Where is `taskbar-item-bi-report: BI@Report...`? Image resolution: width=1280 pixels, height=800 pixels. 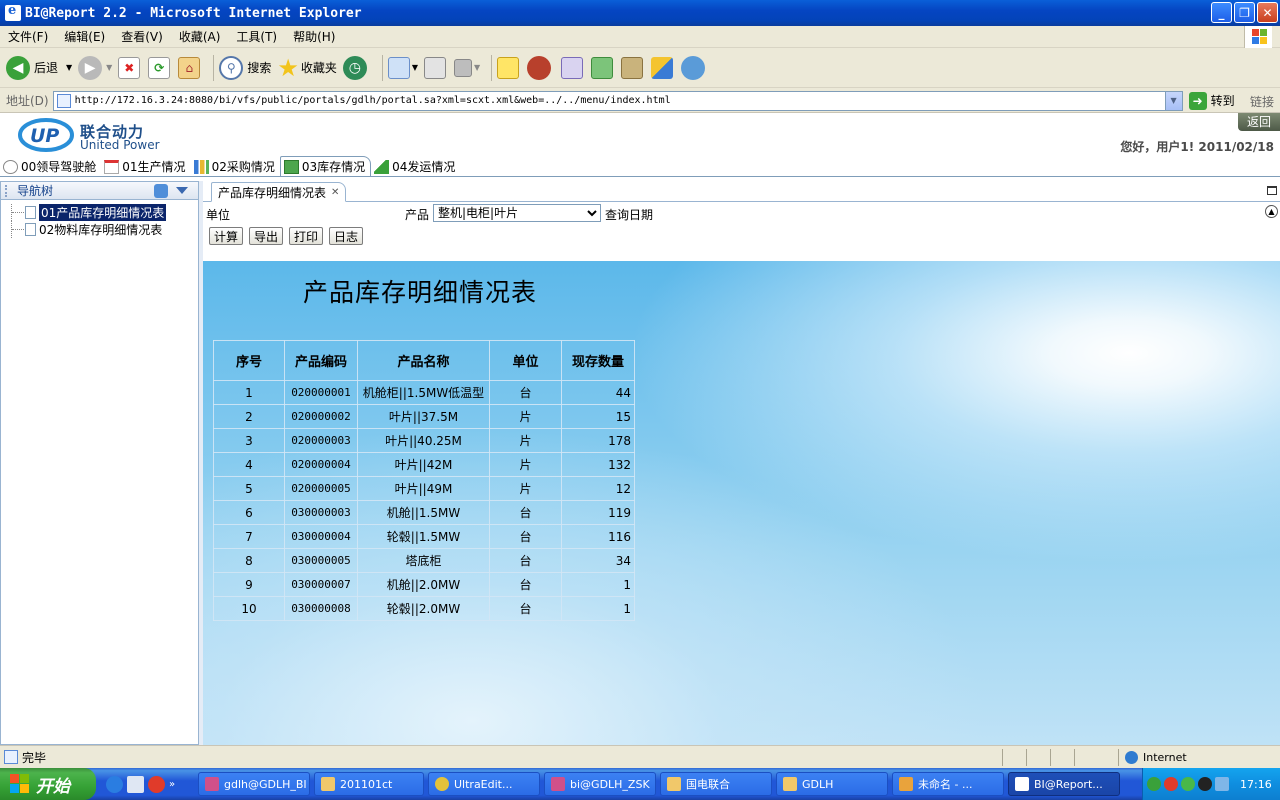
taskbar-item-bi-report: BI@Report... is located at coordinates (1064, 784).